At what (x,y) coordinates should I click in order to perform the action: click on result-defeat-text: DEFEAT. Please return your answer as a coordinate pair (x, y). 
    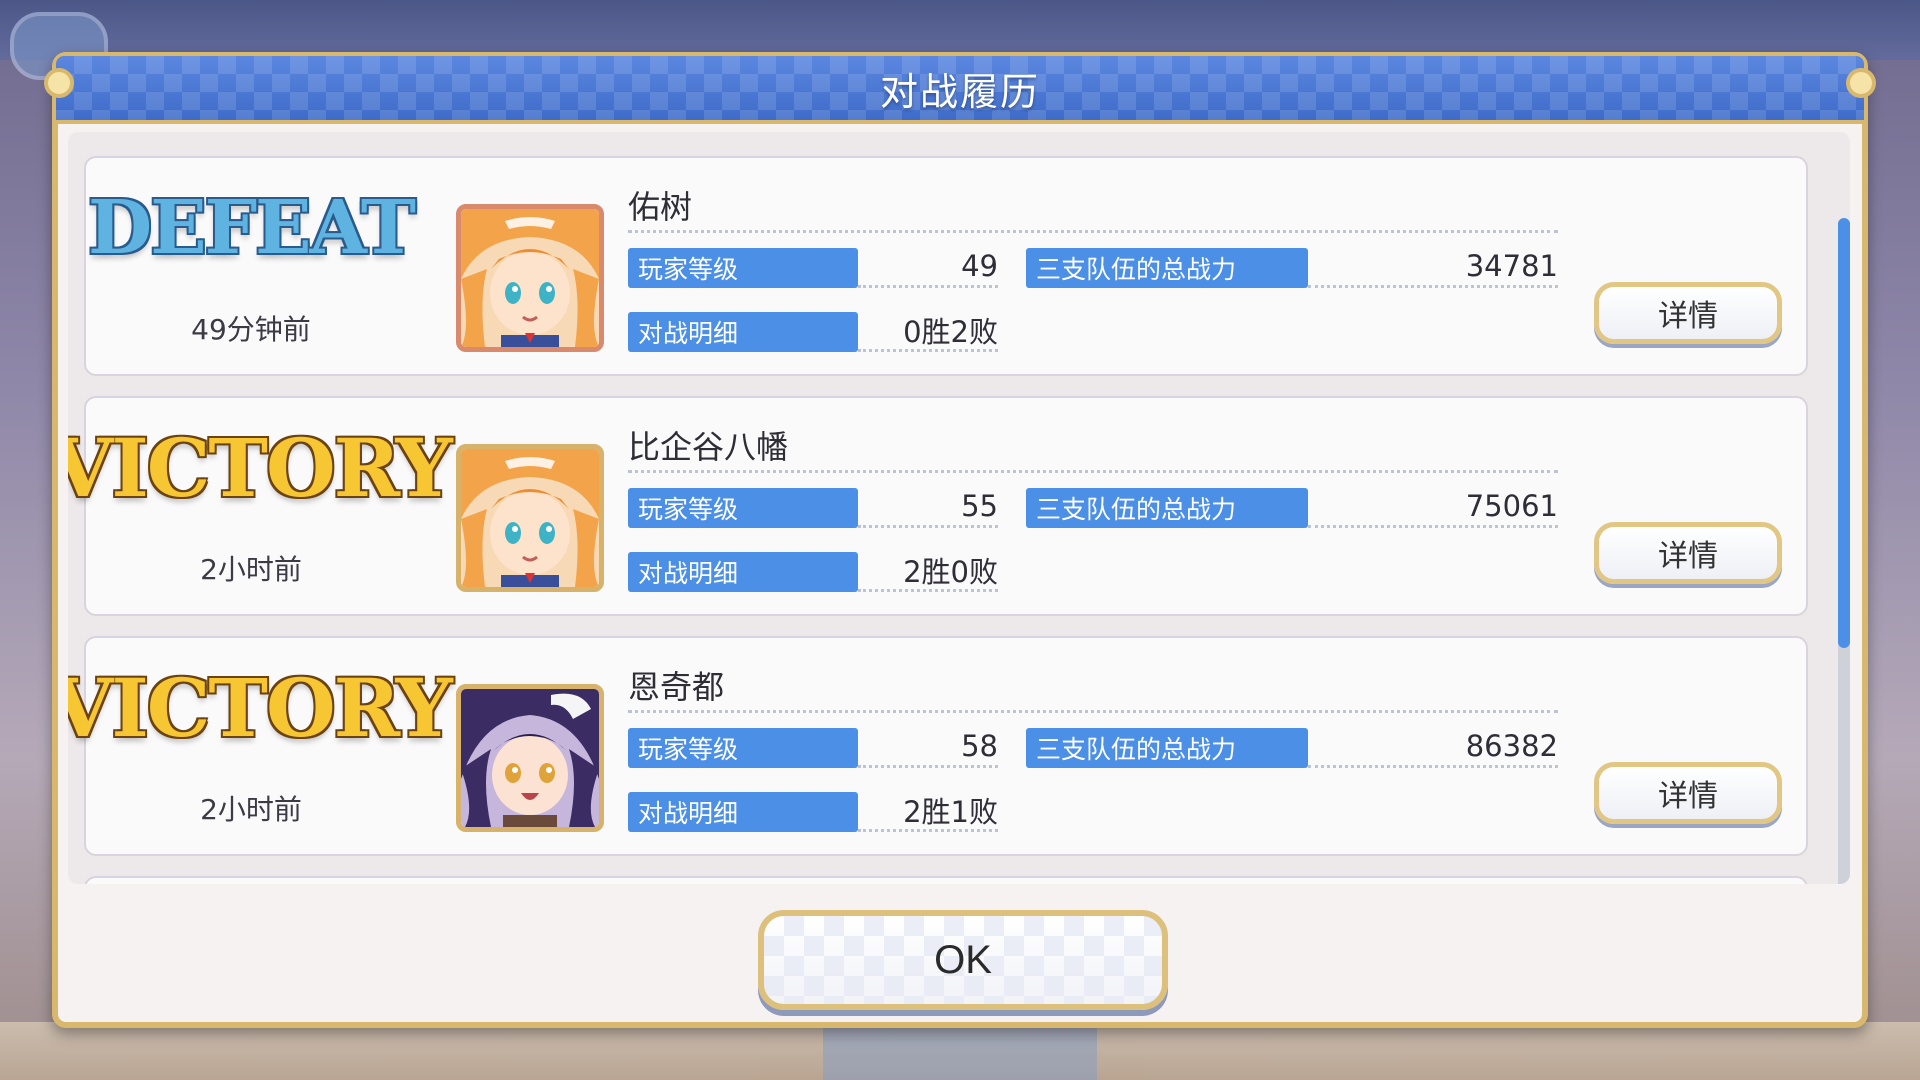
    Looking at the image, I should click on (252, 228).